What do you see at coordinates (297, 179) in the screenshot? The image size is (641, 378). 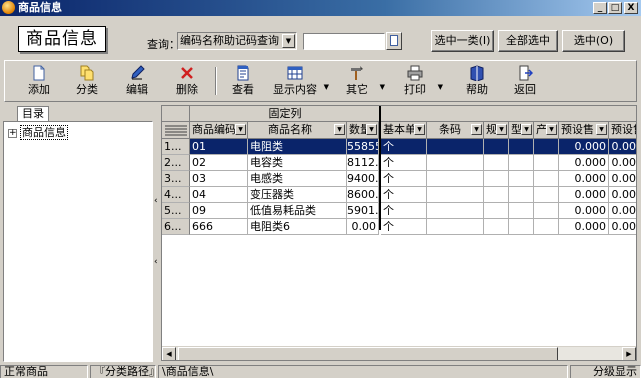 I see `cell-name: 电感类` at bounding box center [297, 179].